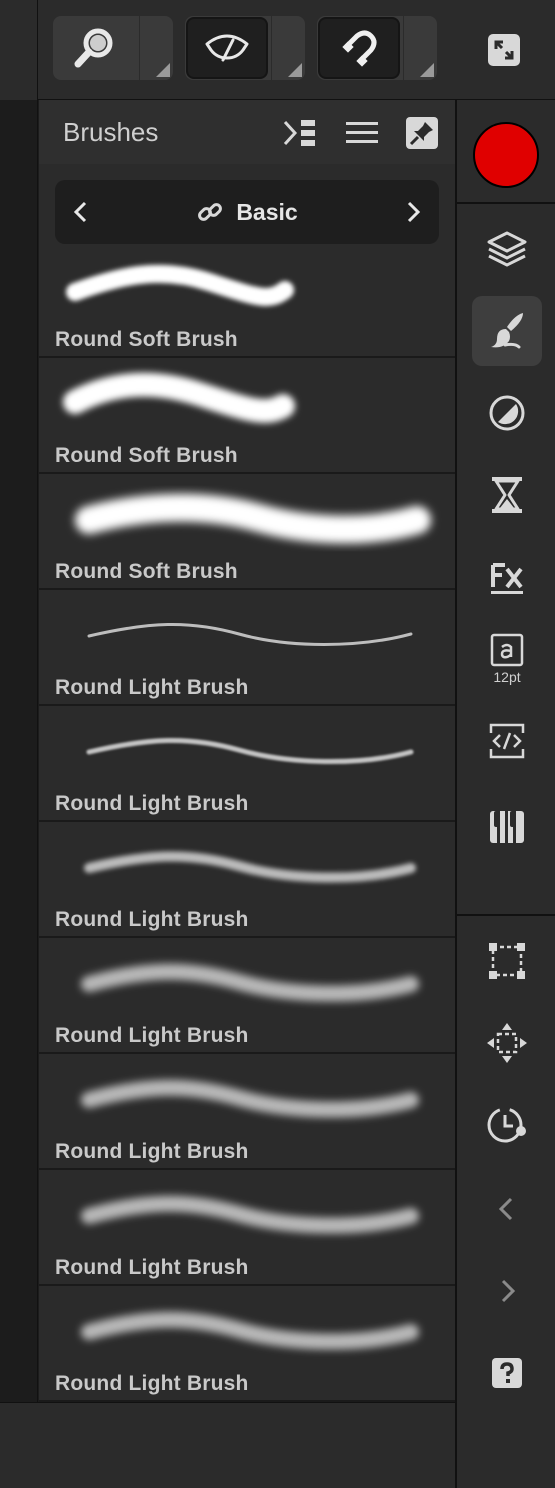 This screenshot has width=555, height=1488. I want to click on snapping-more, so click(420, 48).